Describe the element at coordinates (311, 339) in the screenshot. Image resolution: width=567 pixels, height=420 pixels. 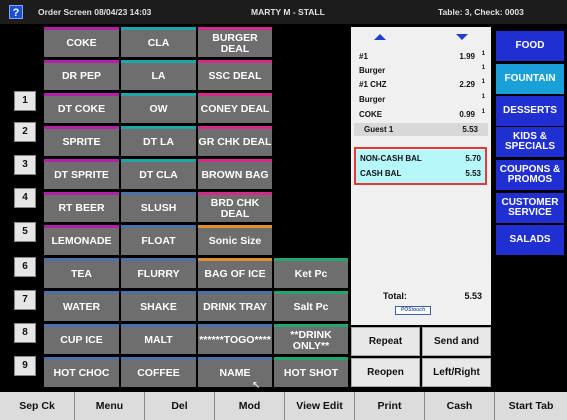
I see `item-button: **DRINK ONLY**` at that location.